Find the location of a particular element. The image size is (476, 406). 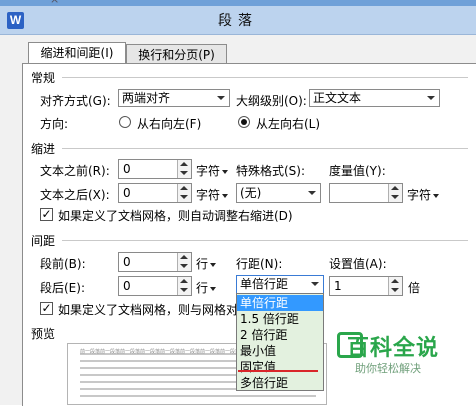

space-before-value: 0 is located at coordinates (127, 262).